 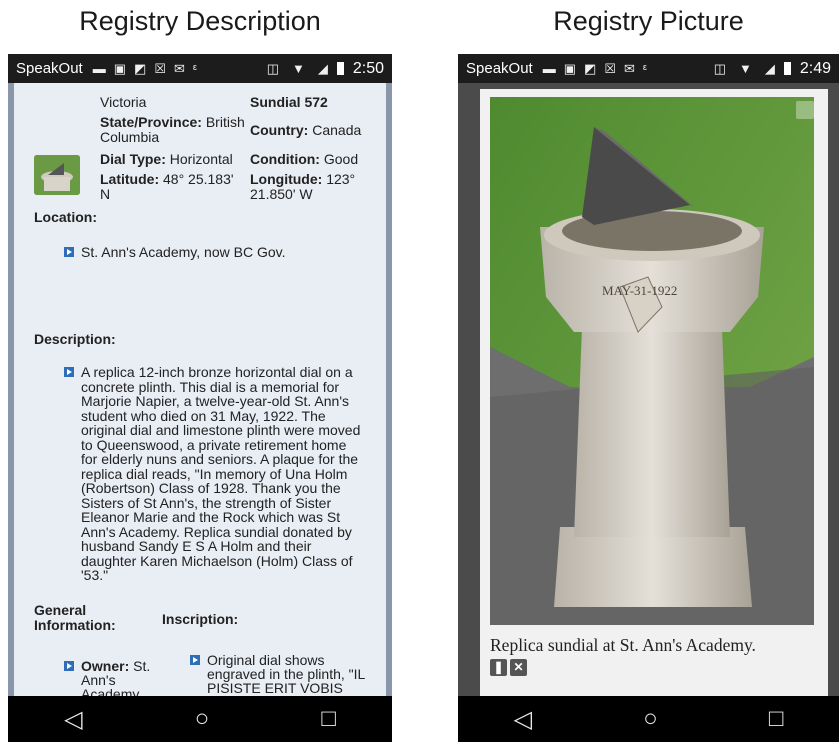 I want to click on country-value: Canada, so click(x=337, y=130).